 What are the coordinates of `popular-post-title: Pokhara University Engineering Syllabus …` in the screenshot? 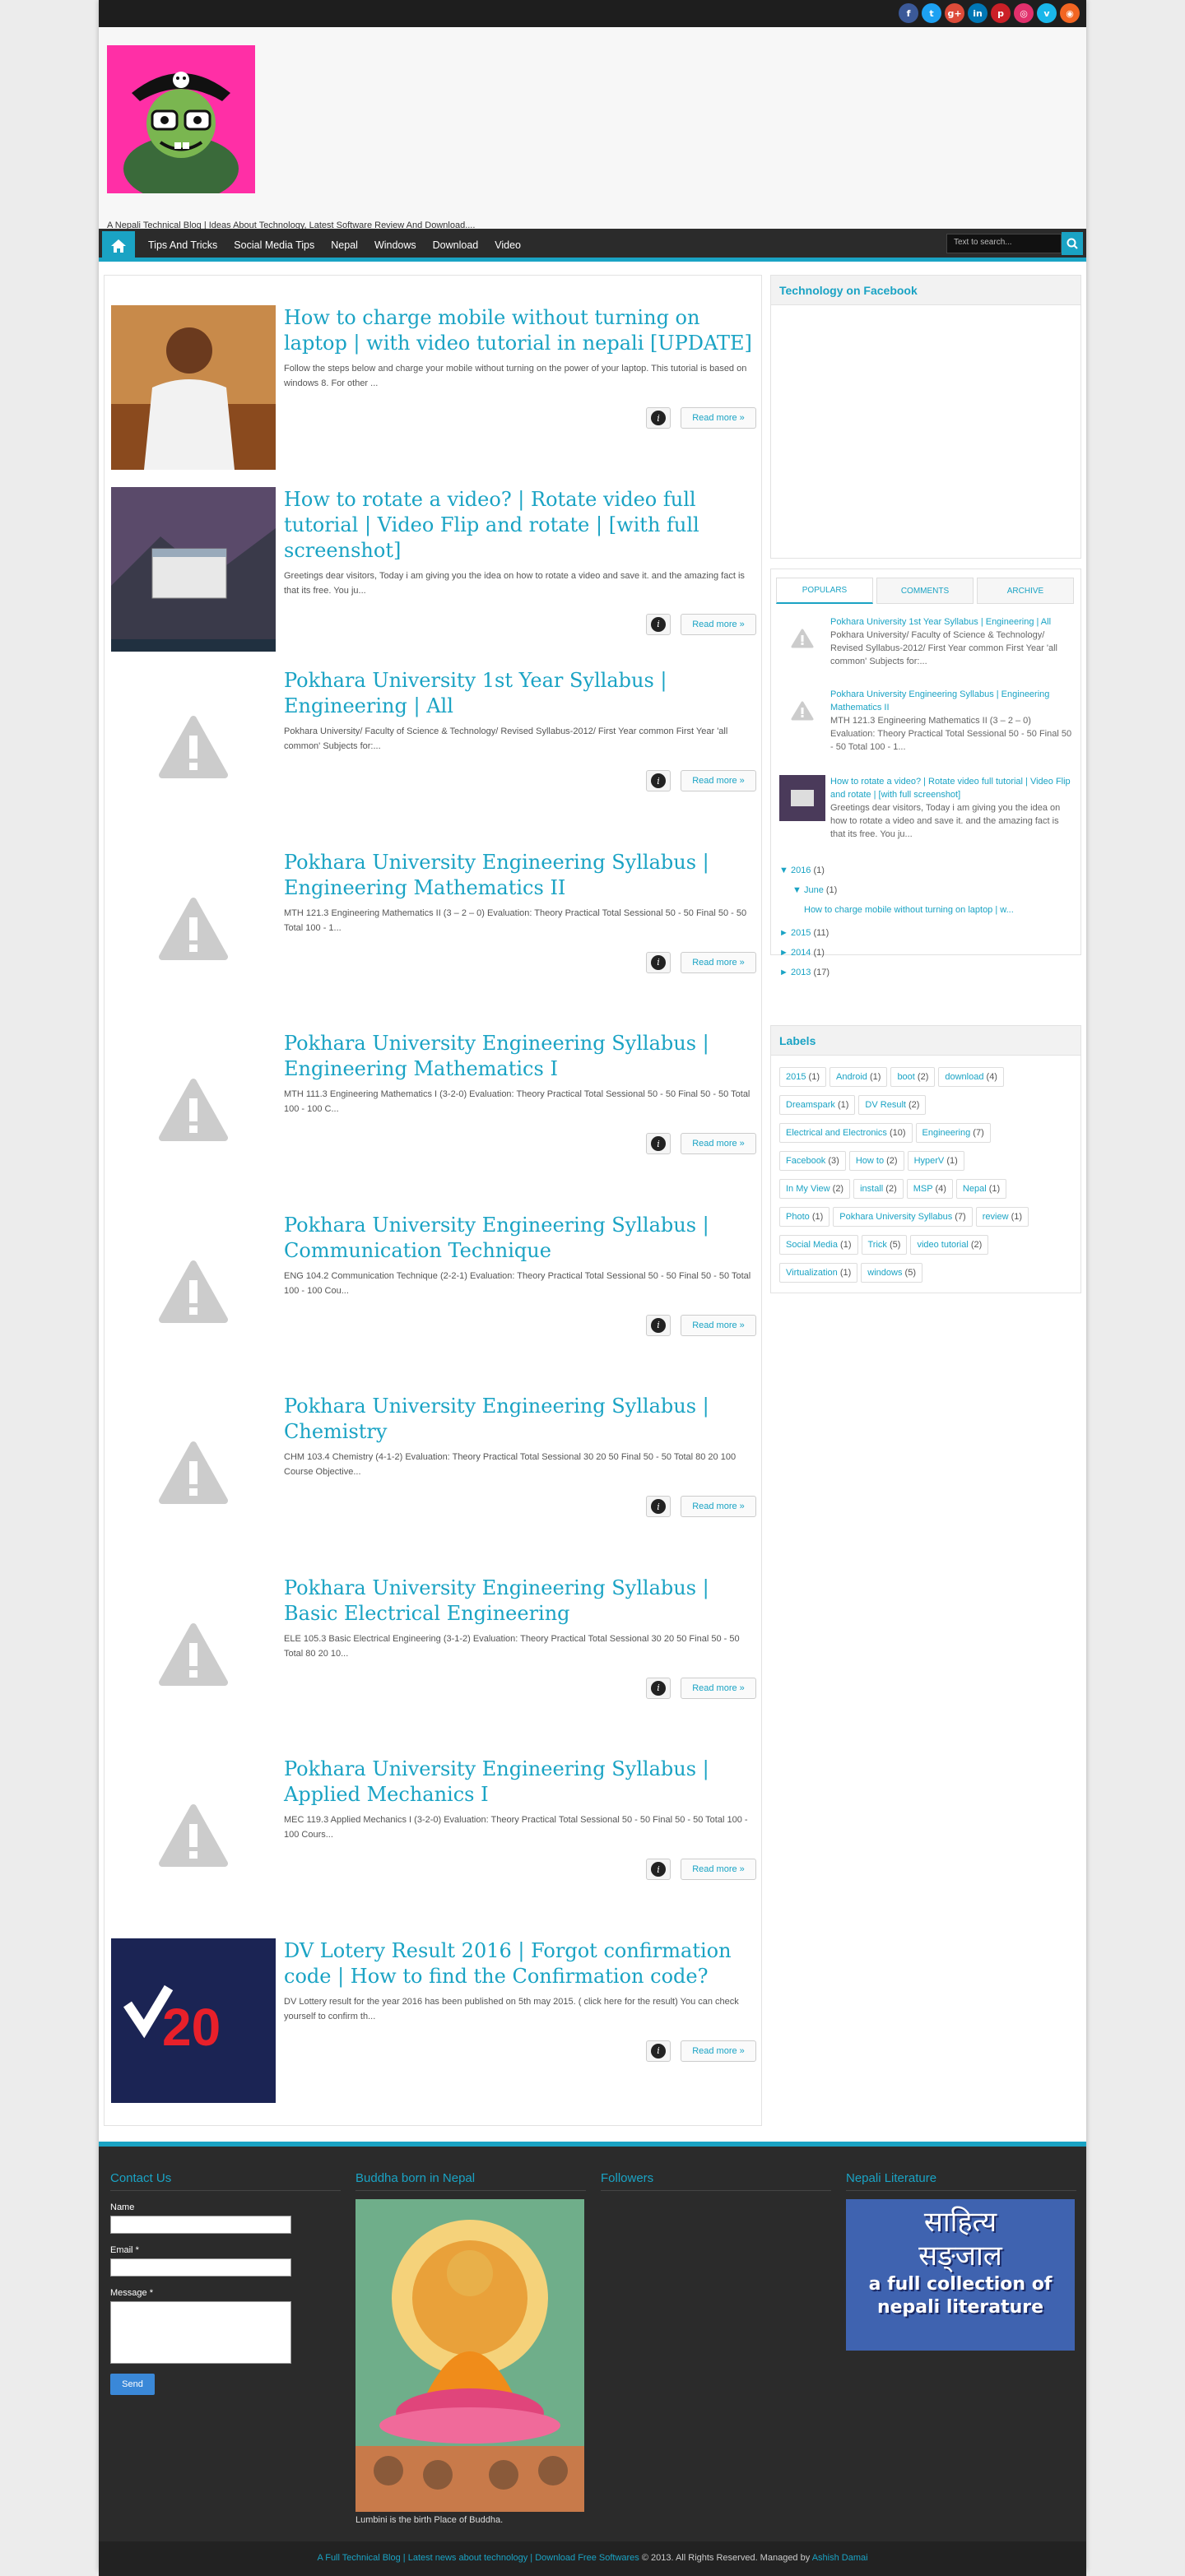 It's located at (940, 700).